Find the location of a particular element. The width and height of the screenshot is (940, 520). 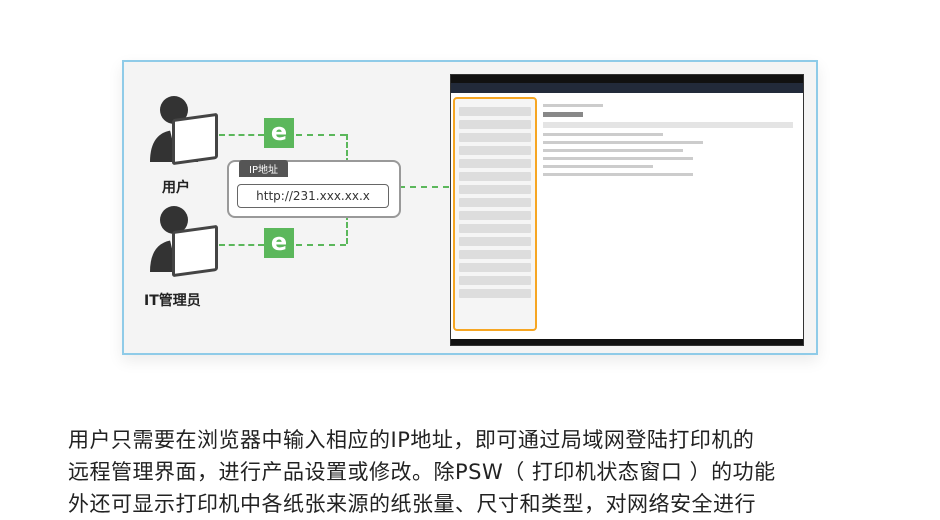

admin-label: IT管理员 is located at coordinates (172, 301).